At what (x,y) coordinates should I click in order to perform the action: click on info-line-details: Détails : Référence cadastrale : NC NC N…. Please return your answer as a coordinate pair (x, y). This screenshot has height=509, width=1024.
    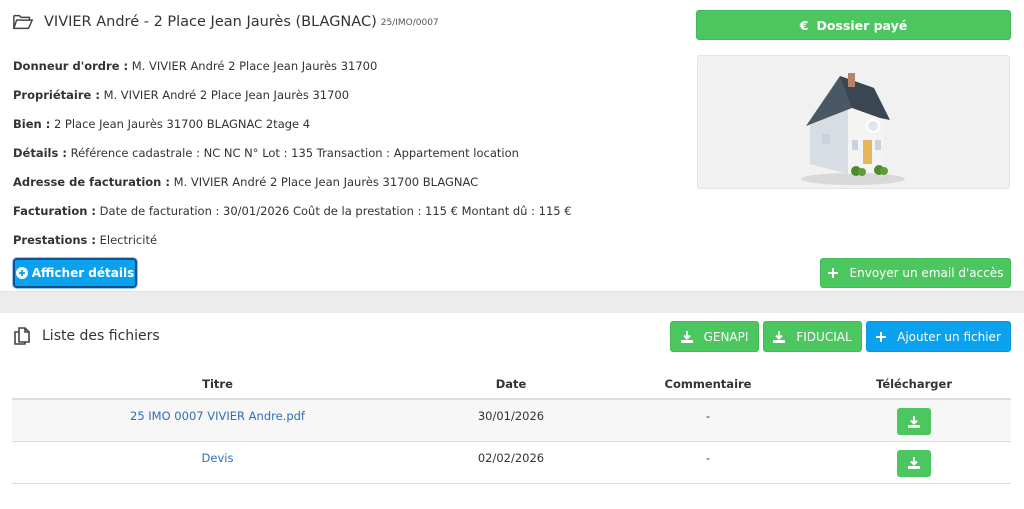
    Looking at the image, I should click on (266, 153).